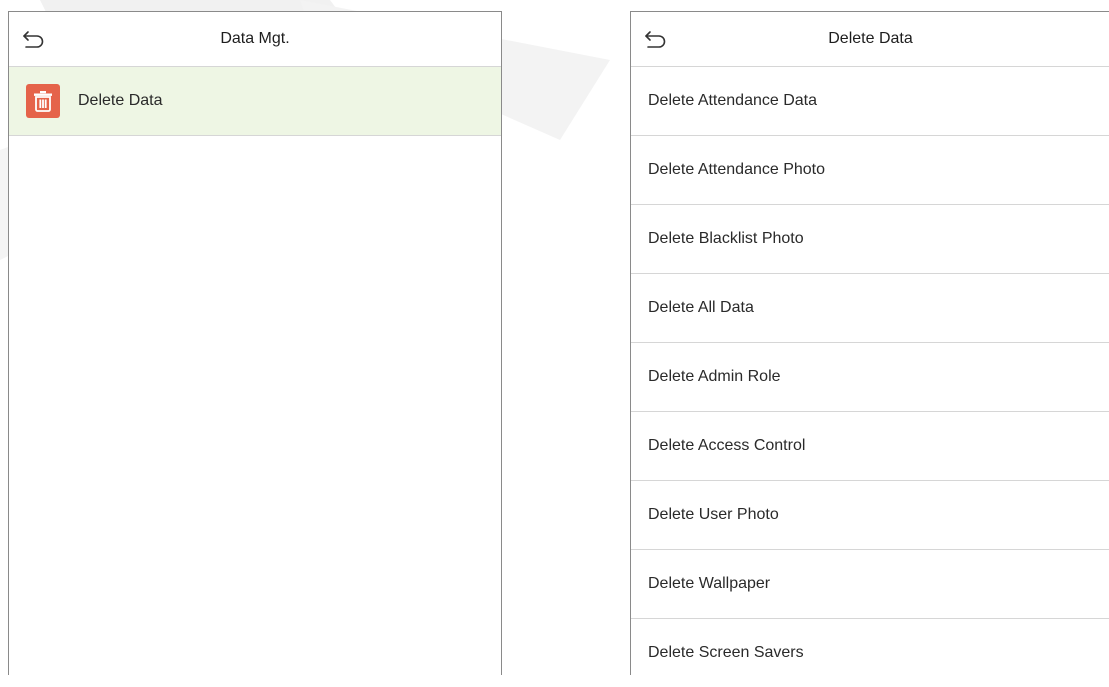 This screenshot has height=687, width=1109. What do you see at coordinates (255, 101) in the screenshot?
I see `menu-item-delete-data: Delete Data` at bounding box center [255, 101].